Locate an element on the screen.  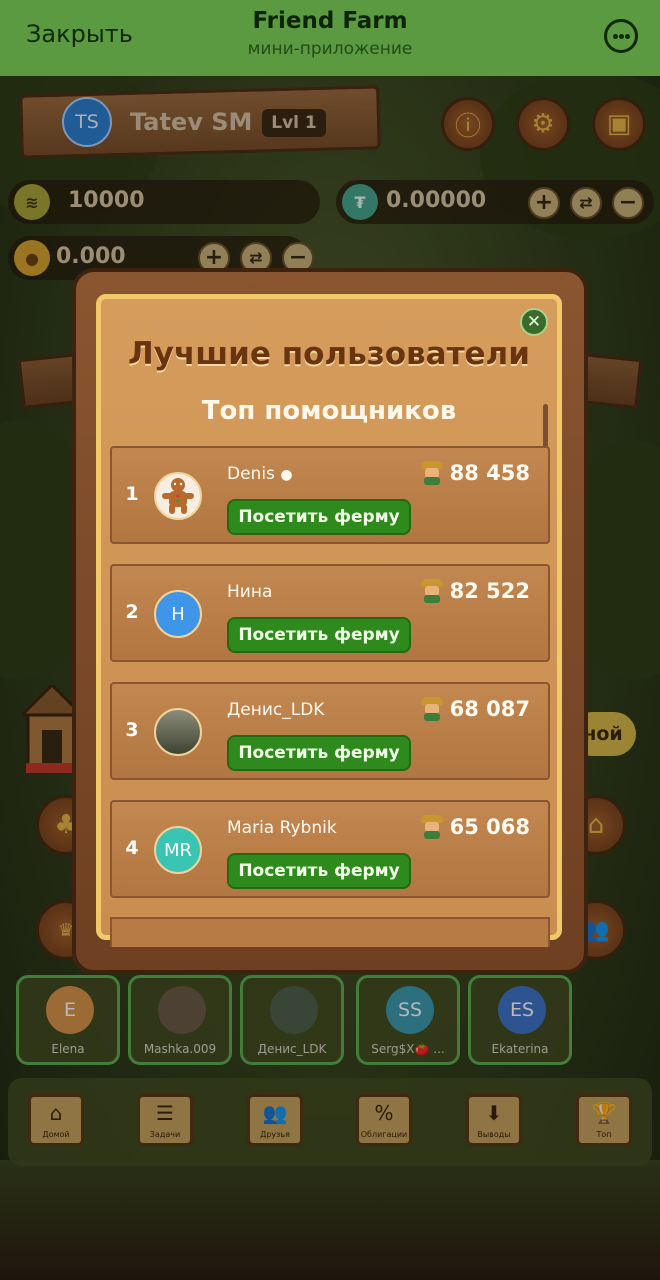
score-value: 88 458 is located at coordinates (489, 473).